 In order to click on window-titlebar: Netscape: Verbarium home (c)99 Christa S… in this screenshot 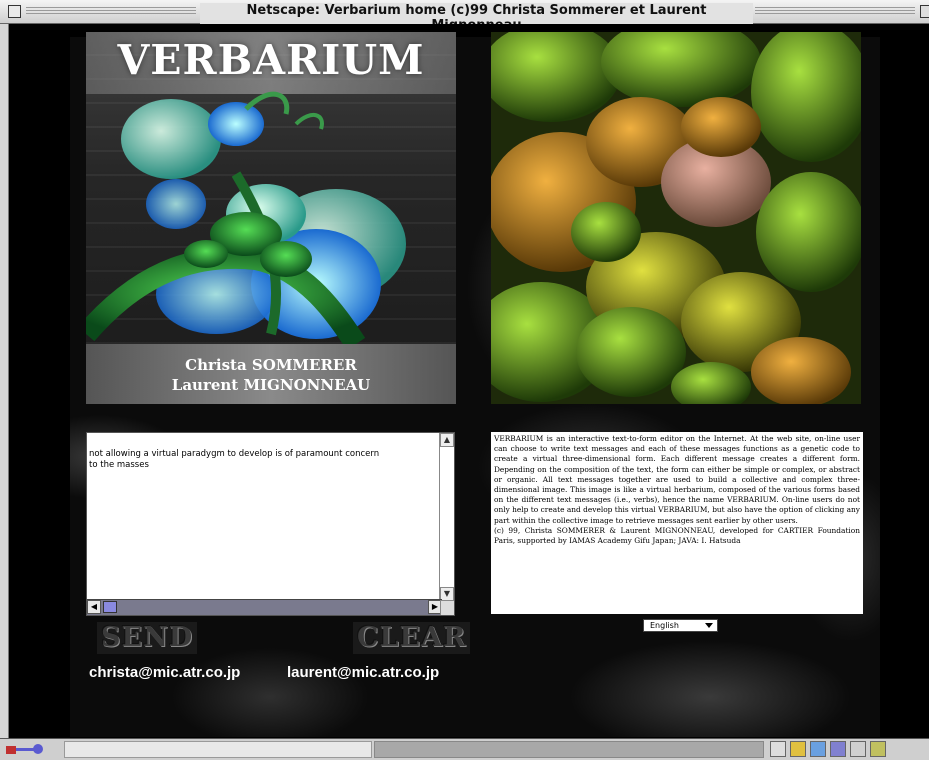, I will do `click(464, 16)`.